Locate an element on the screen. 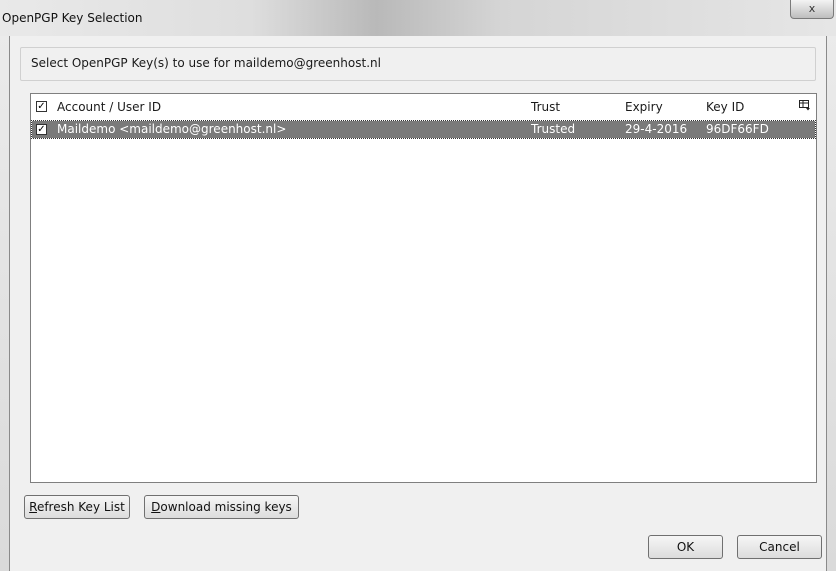 The image size is (836, 571). refresh-mnemonic: R is located at coordinates (33, 507).